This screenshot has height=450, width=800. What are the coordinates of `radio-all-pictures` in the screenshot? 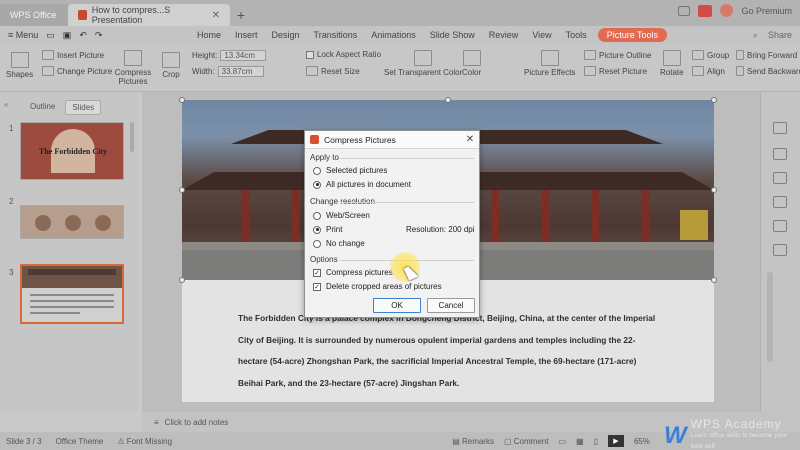 It's located at (317, 184).